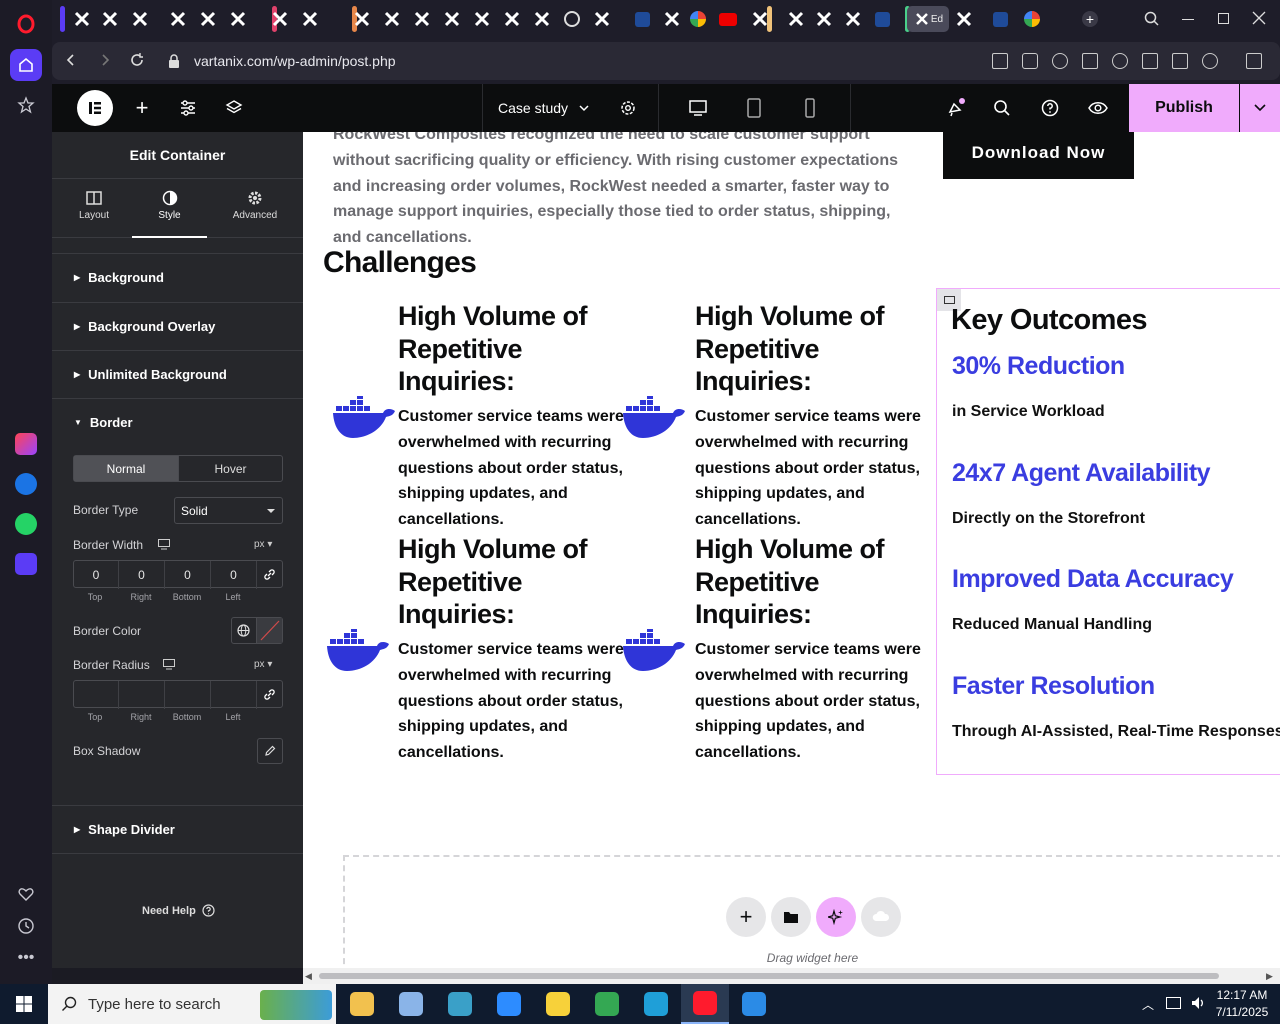  I want to click on notifications-icon, so click(956, 108).